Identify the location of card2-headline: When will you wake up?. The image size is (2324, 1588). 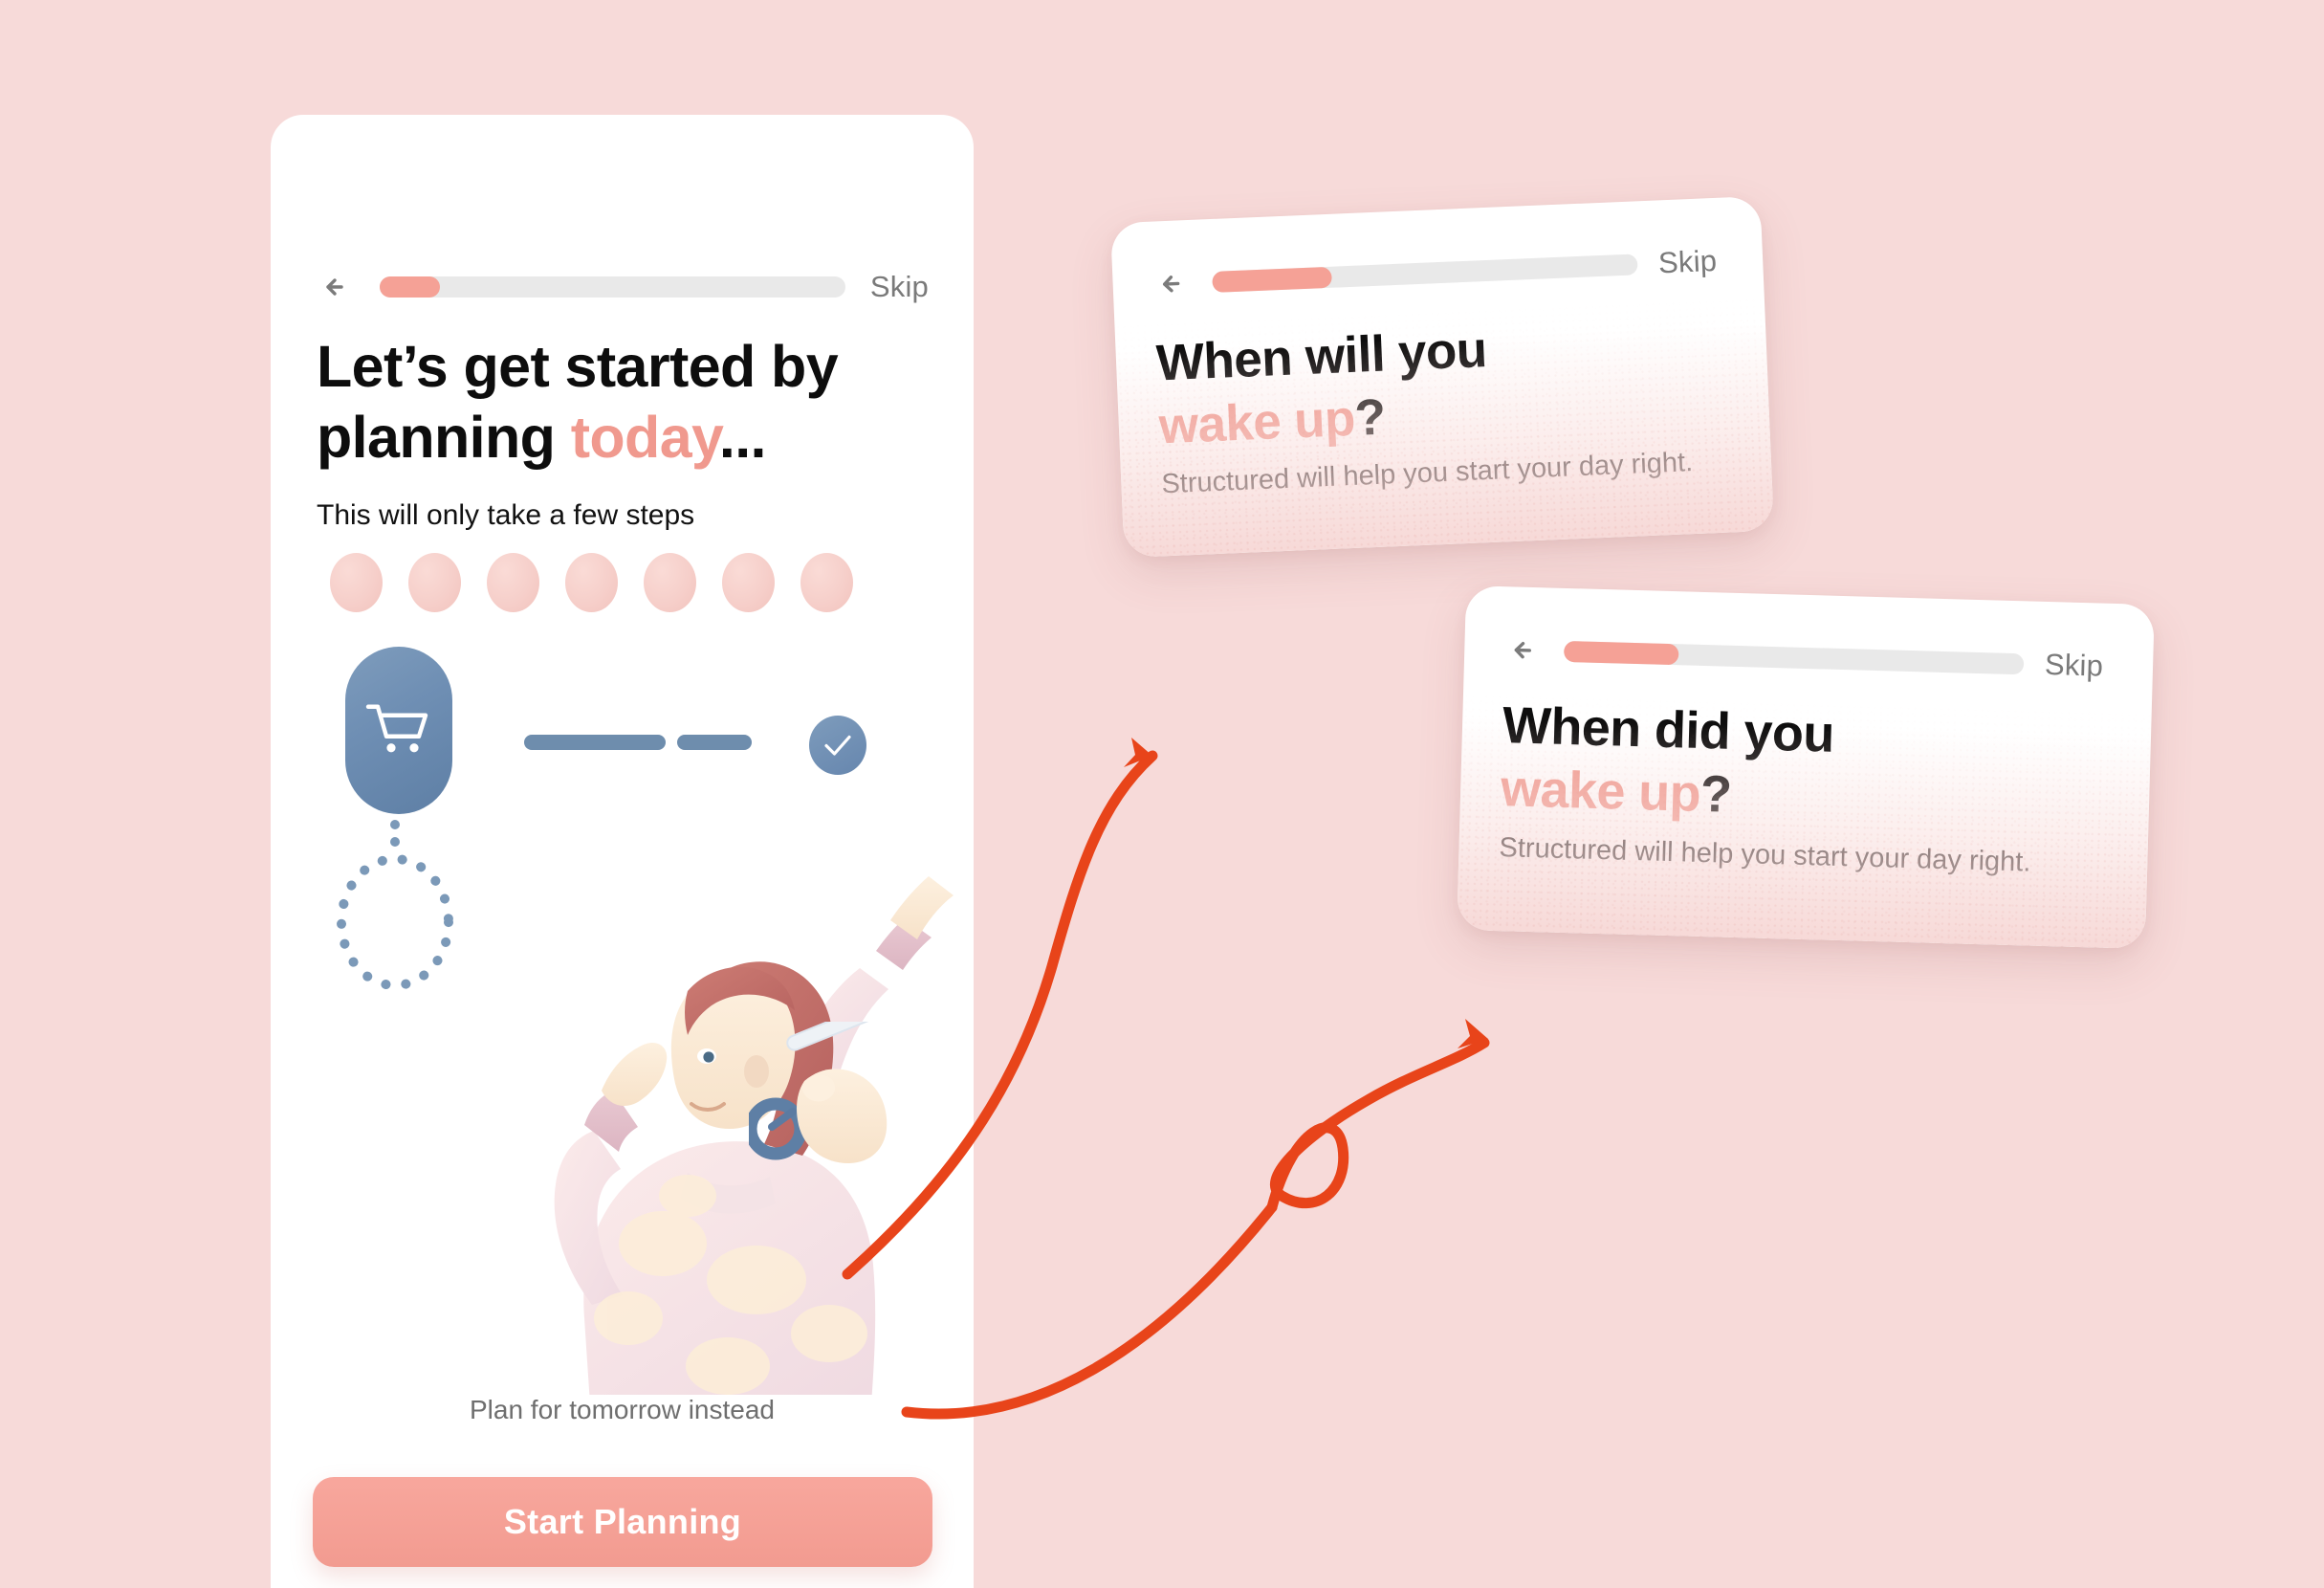
(1444, 383).